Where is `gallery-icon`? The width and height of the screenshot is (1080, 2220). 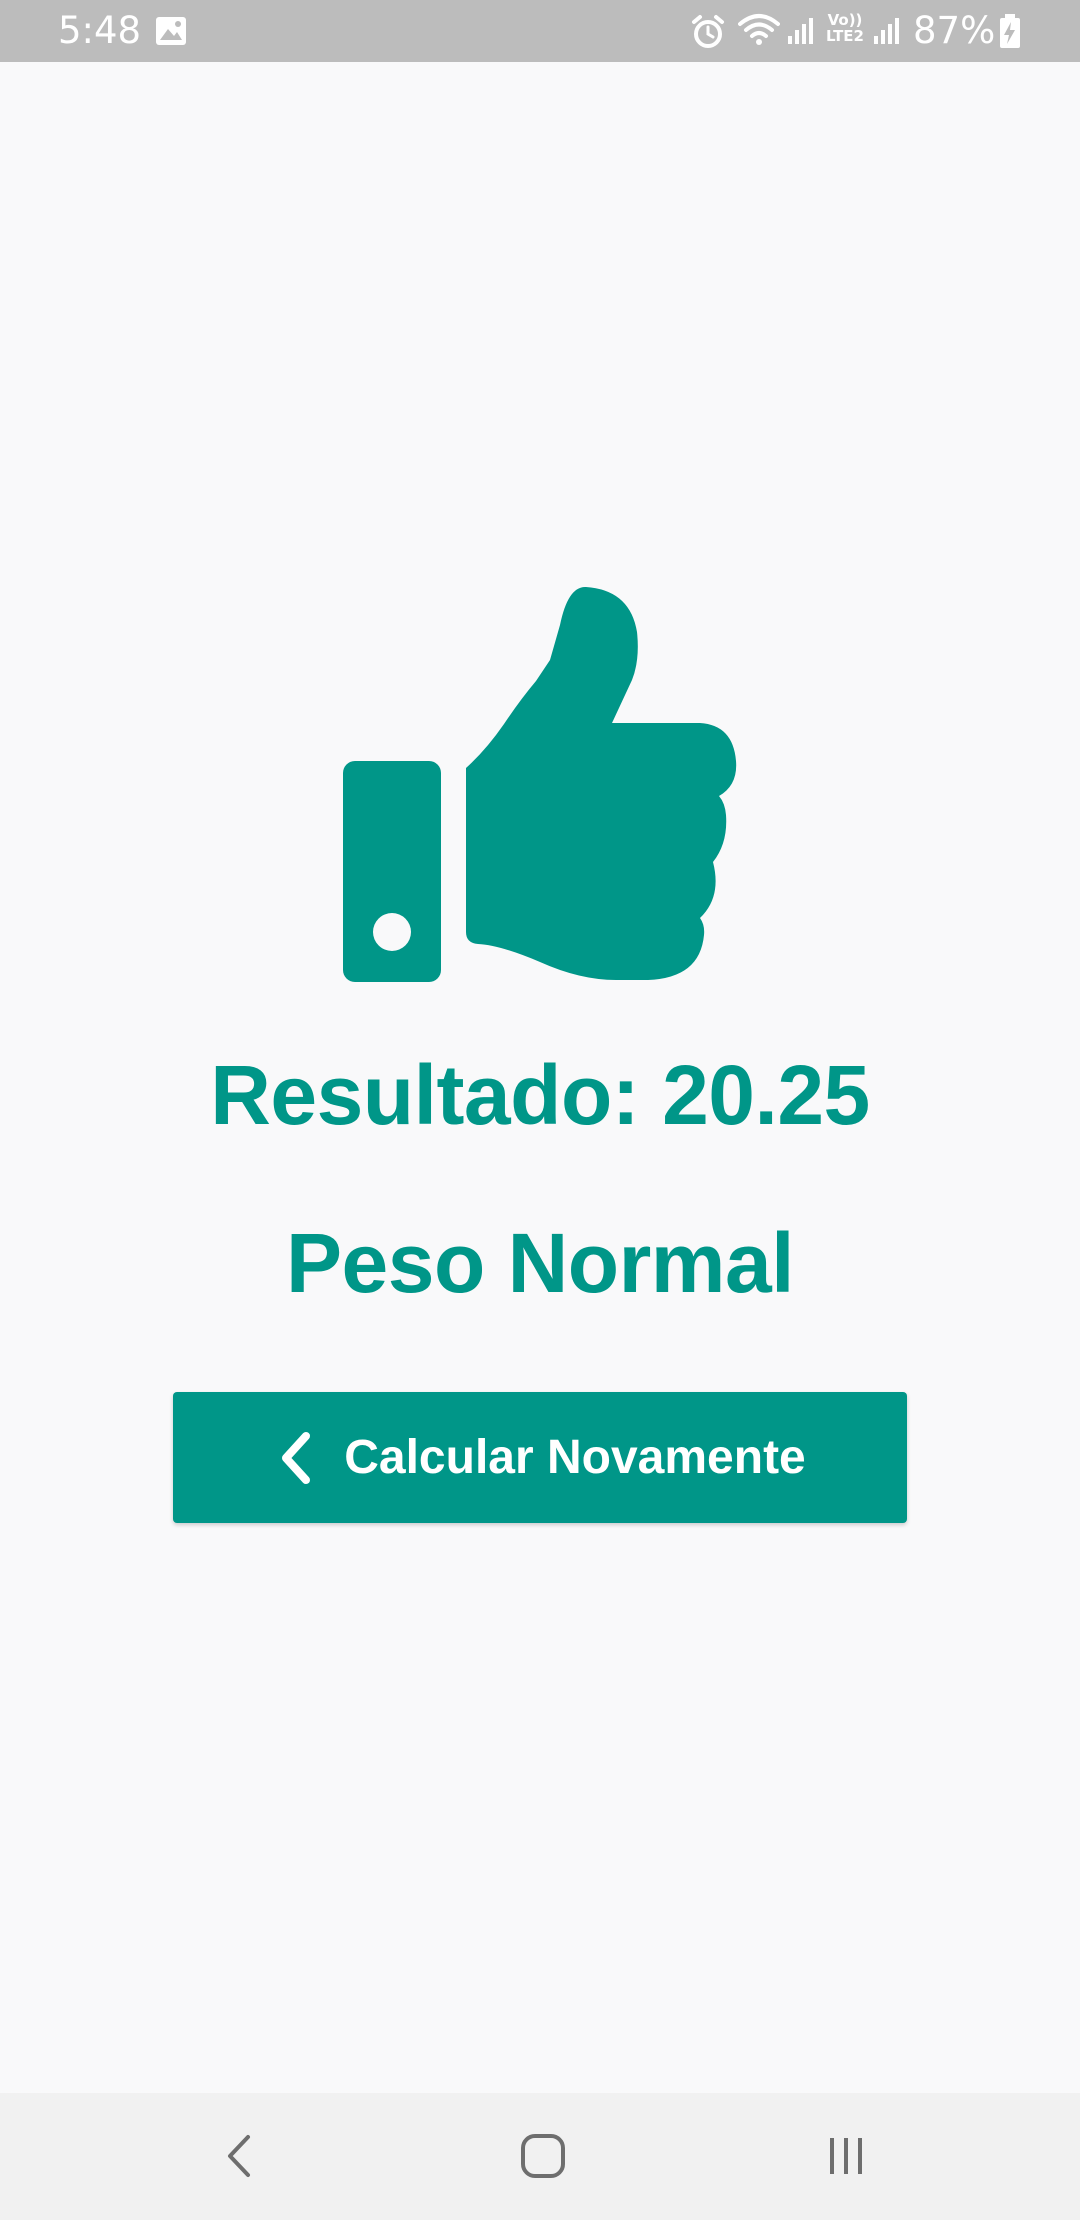
gallery-icon is located at coordinates (171, 33).